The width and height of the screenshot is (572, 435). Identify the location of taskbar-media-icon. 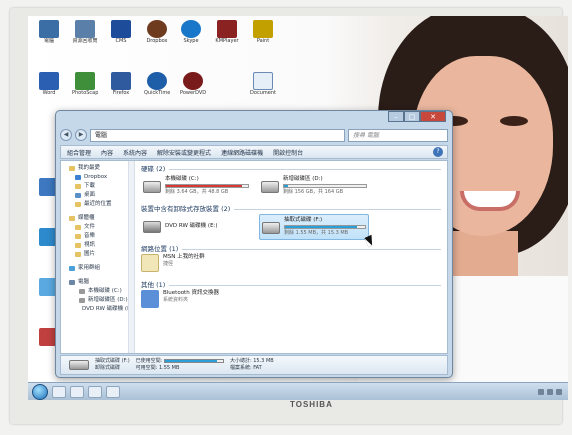
(95, 391).